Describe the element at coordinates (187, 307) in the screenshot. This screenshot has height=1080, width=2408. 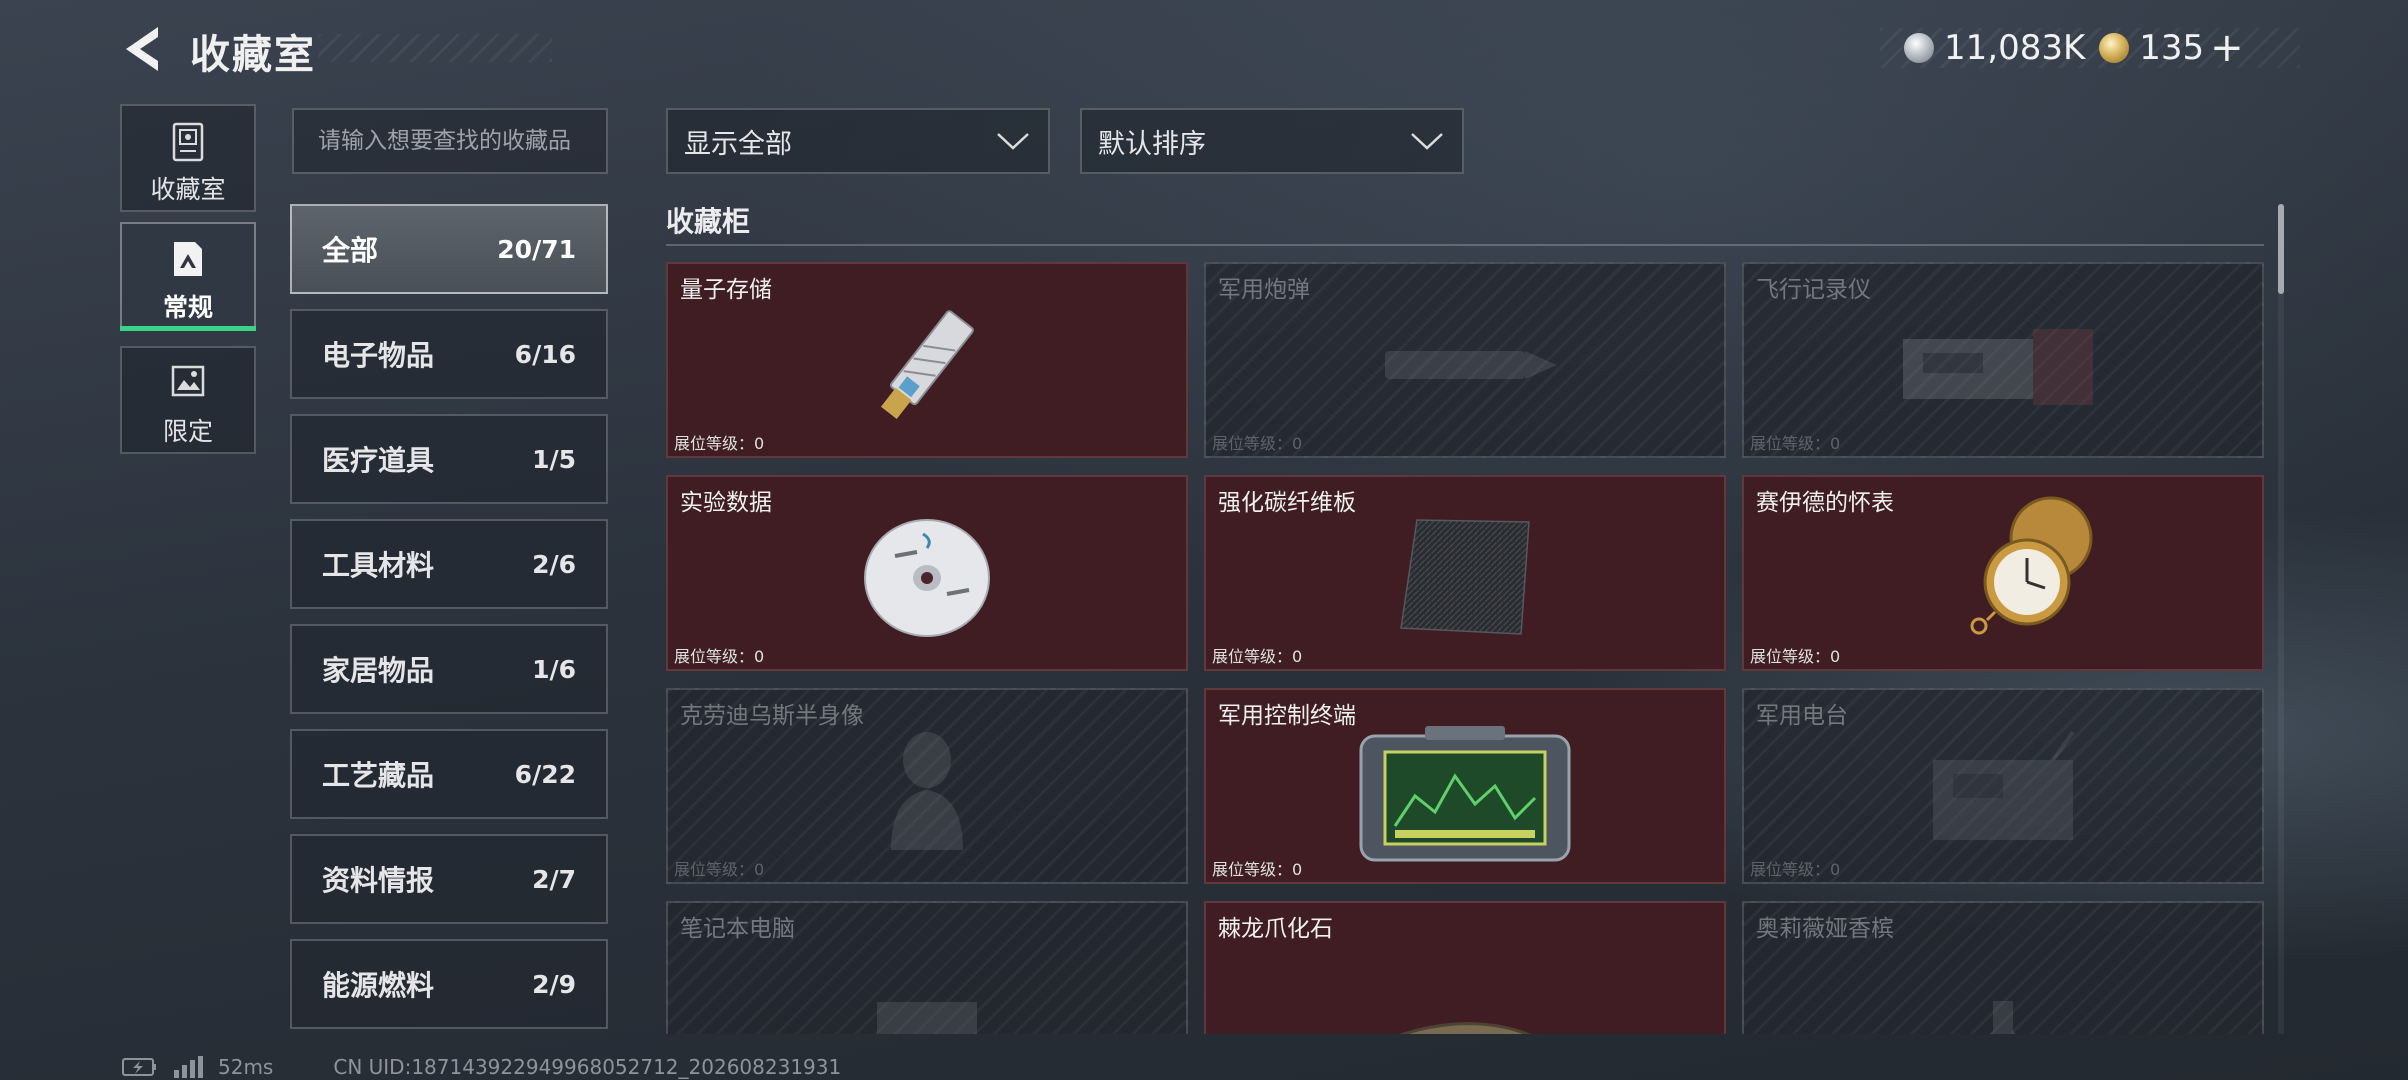
I see `side-tab-label: 常规` at that location.